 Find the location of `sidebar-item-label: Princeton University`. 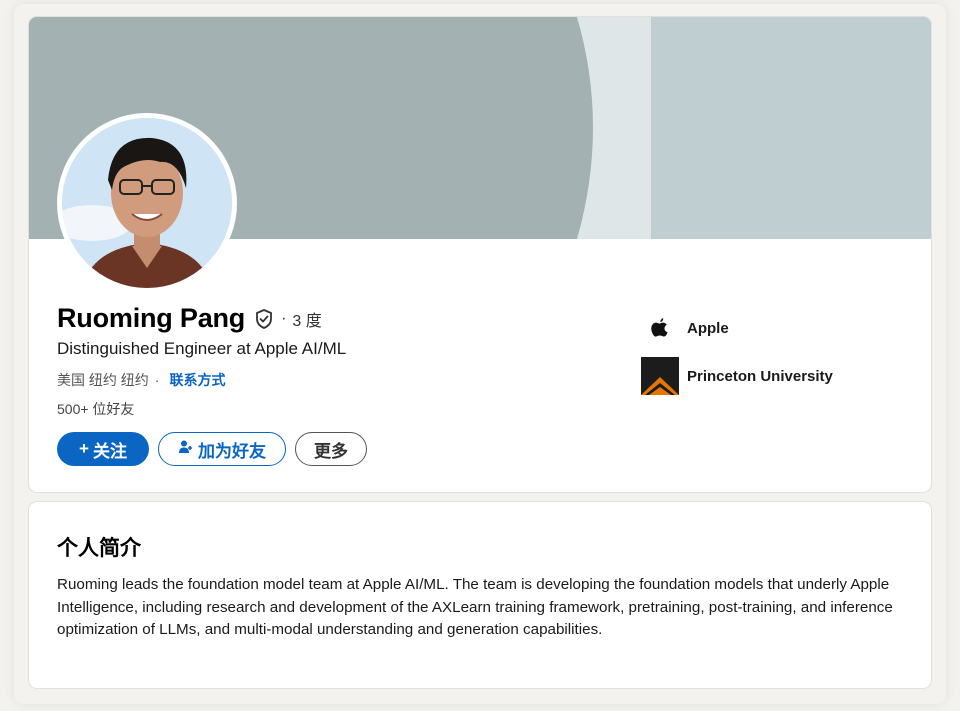

sidebar-item-label: Princeton University is located at coordinates (760, 376).